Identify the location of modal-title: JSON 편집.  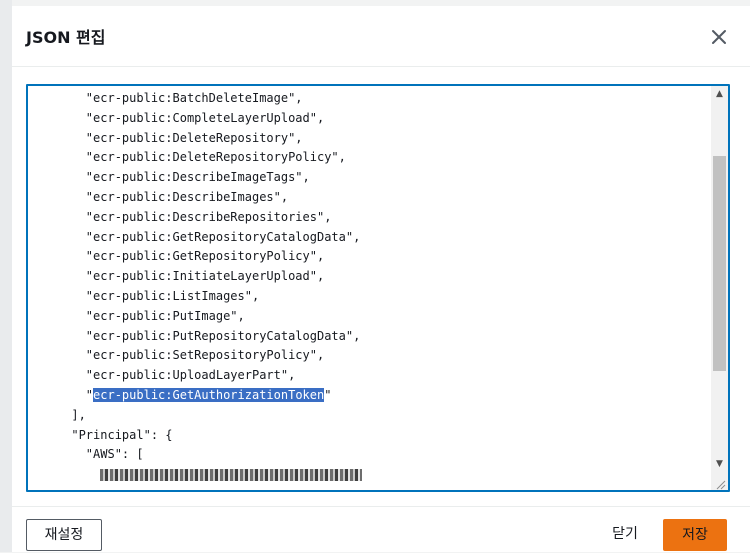
(66, 37).